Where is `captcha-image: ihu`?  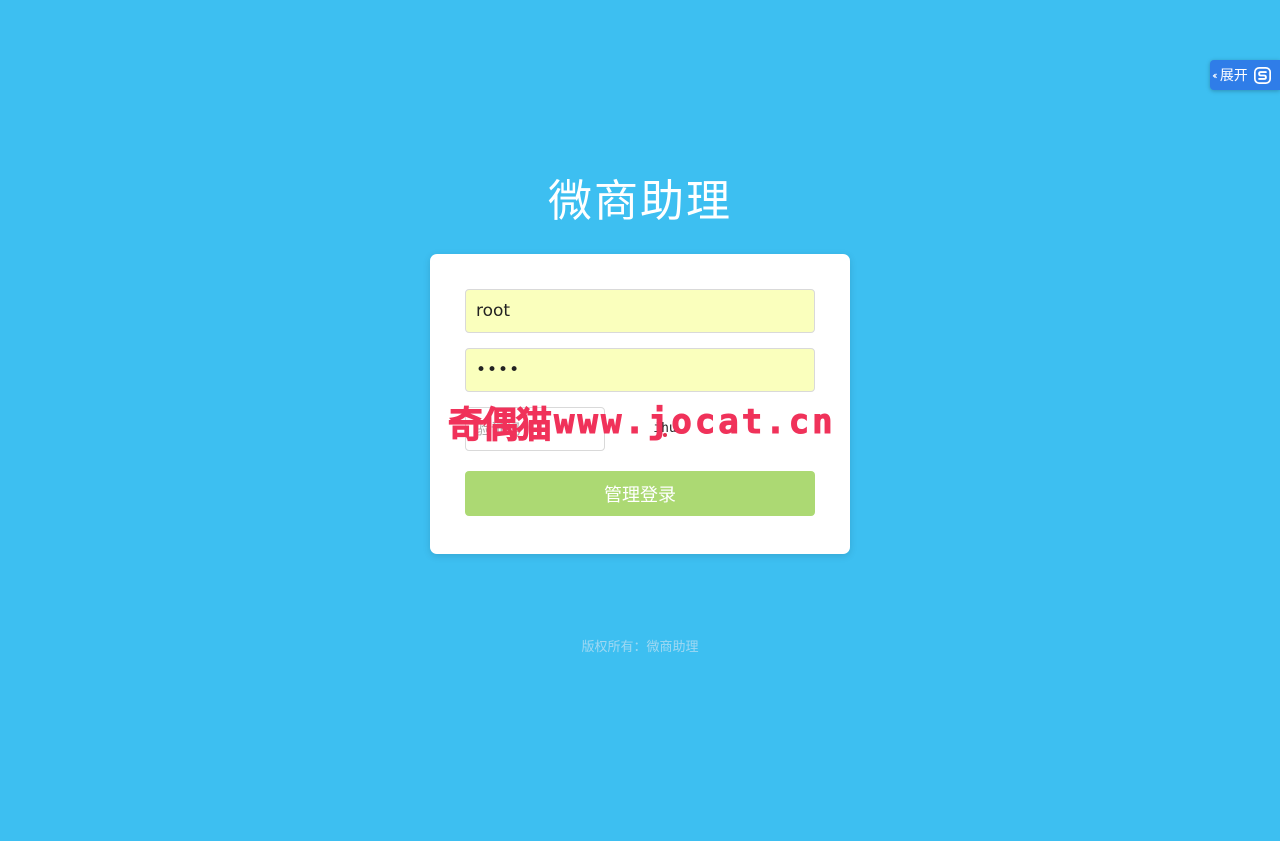 captcha-image: ihu is located at coordinates (665, 429).